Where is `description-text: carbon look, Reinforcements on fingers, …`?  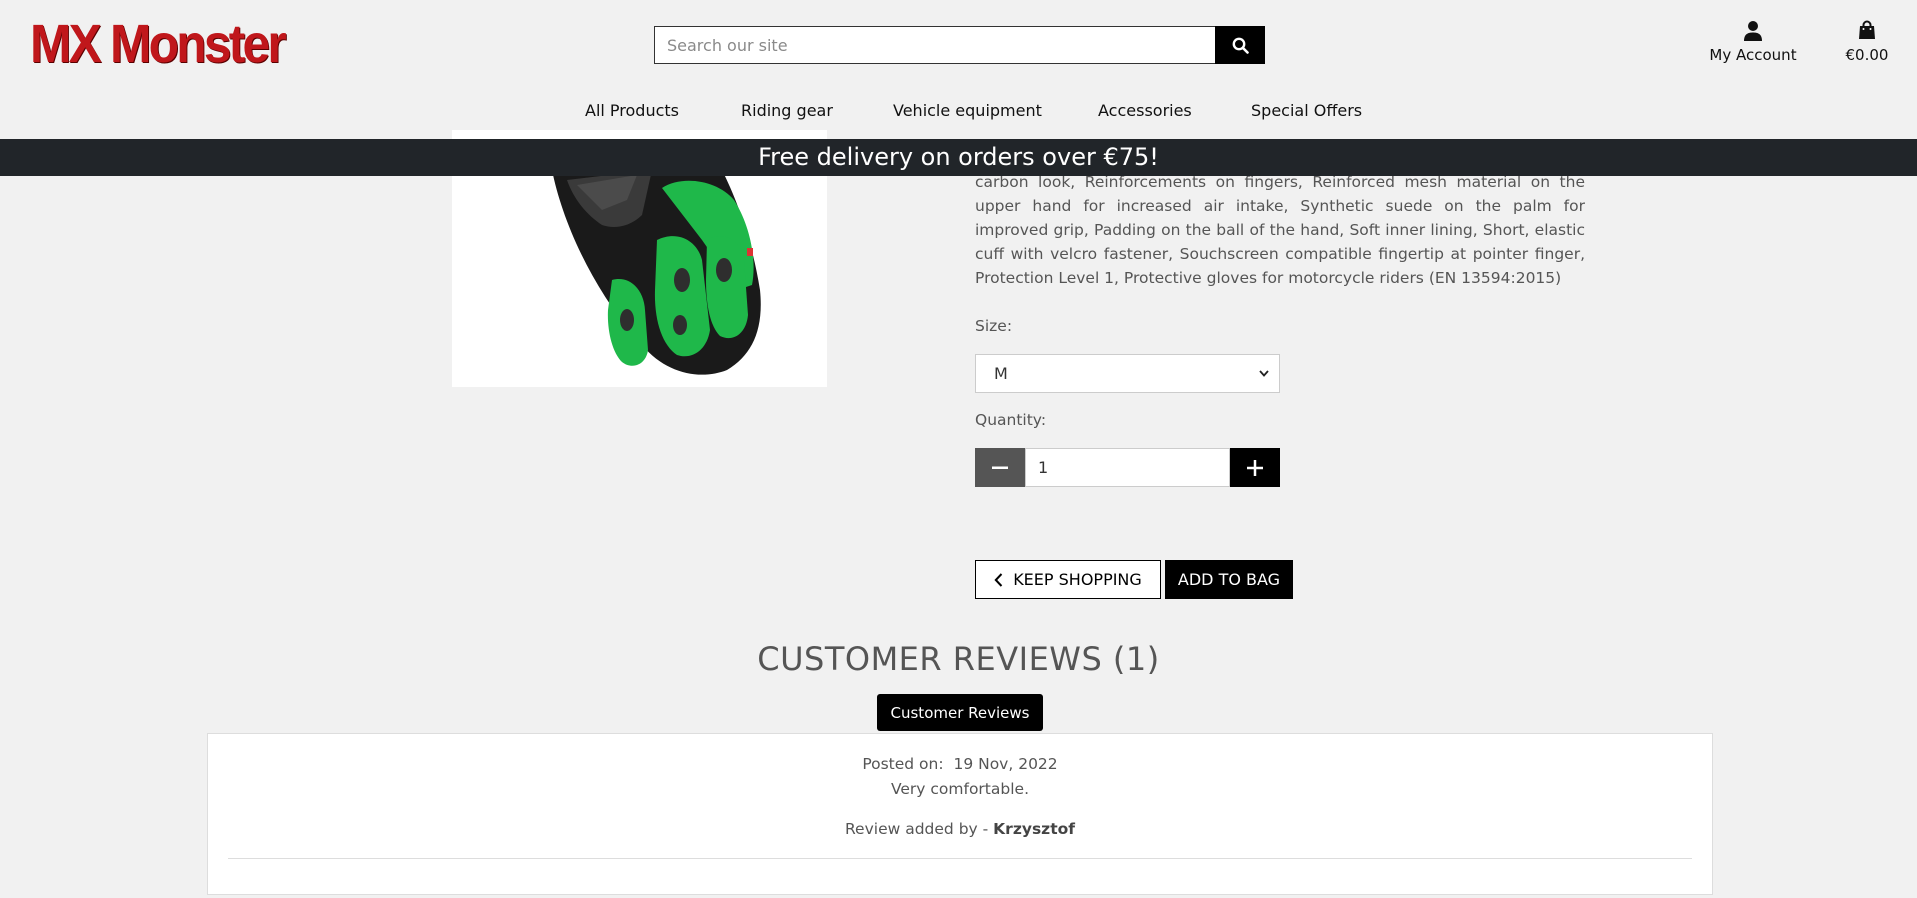 description-text: carbon look, Reinforcements on fingers, … is located at coordinates (1280, 231).